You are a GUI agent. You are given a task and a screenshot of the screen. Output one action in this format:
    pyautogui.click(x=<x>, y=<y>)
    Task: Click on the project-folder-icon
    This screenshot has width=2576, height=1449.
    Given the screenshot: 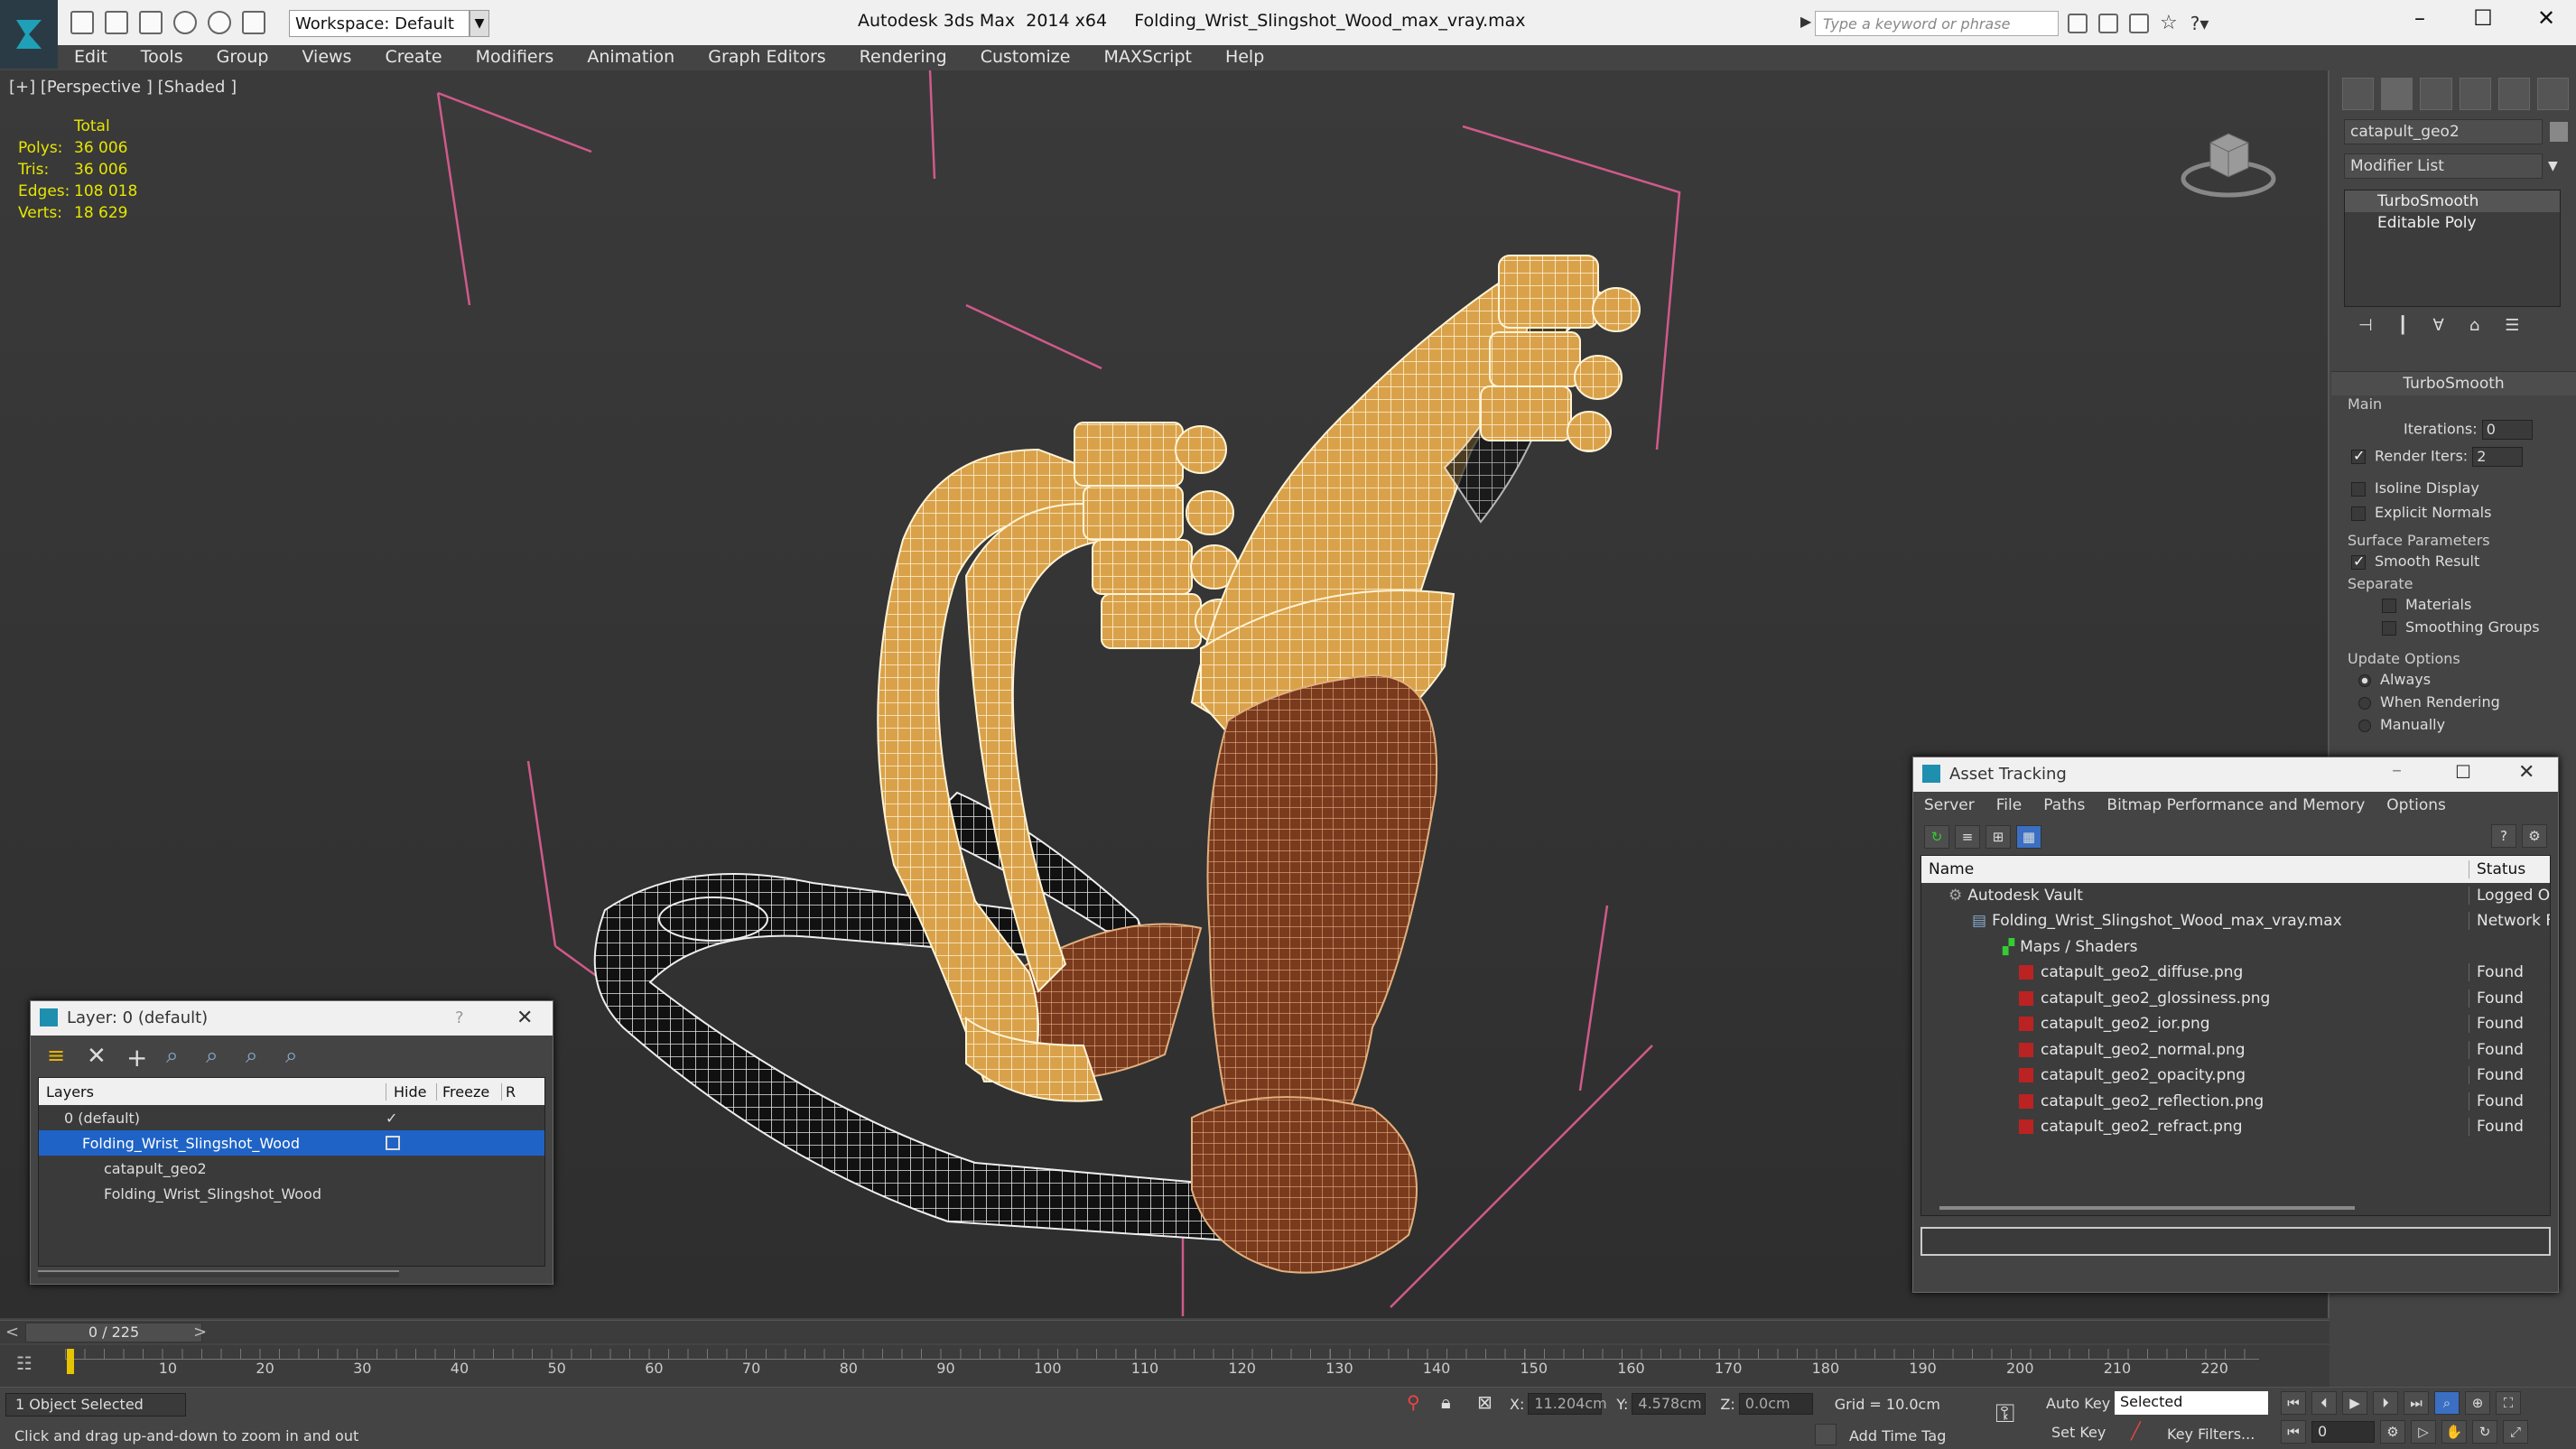 What is the action you would take?
    pyautogui.click(x=253, y=22)
    